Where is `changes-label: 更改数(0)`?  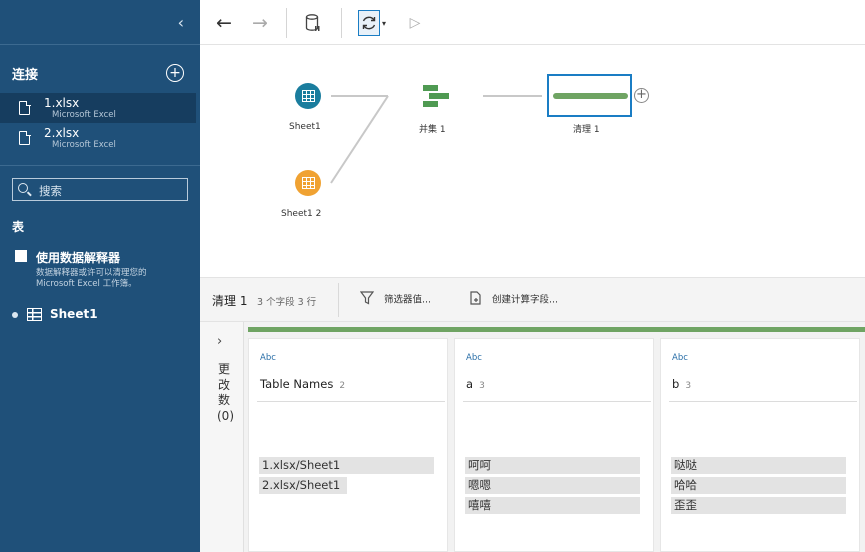
changes-label: 更改数(0) is located at coordinates (225, 392).